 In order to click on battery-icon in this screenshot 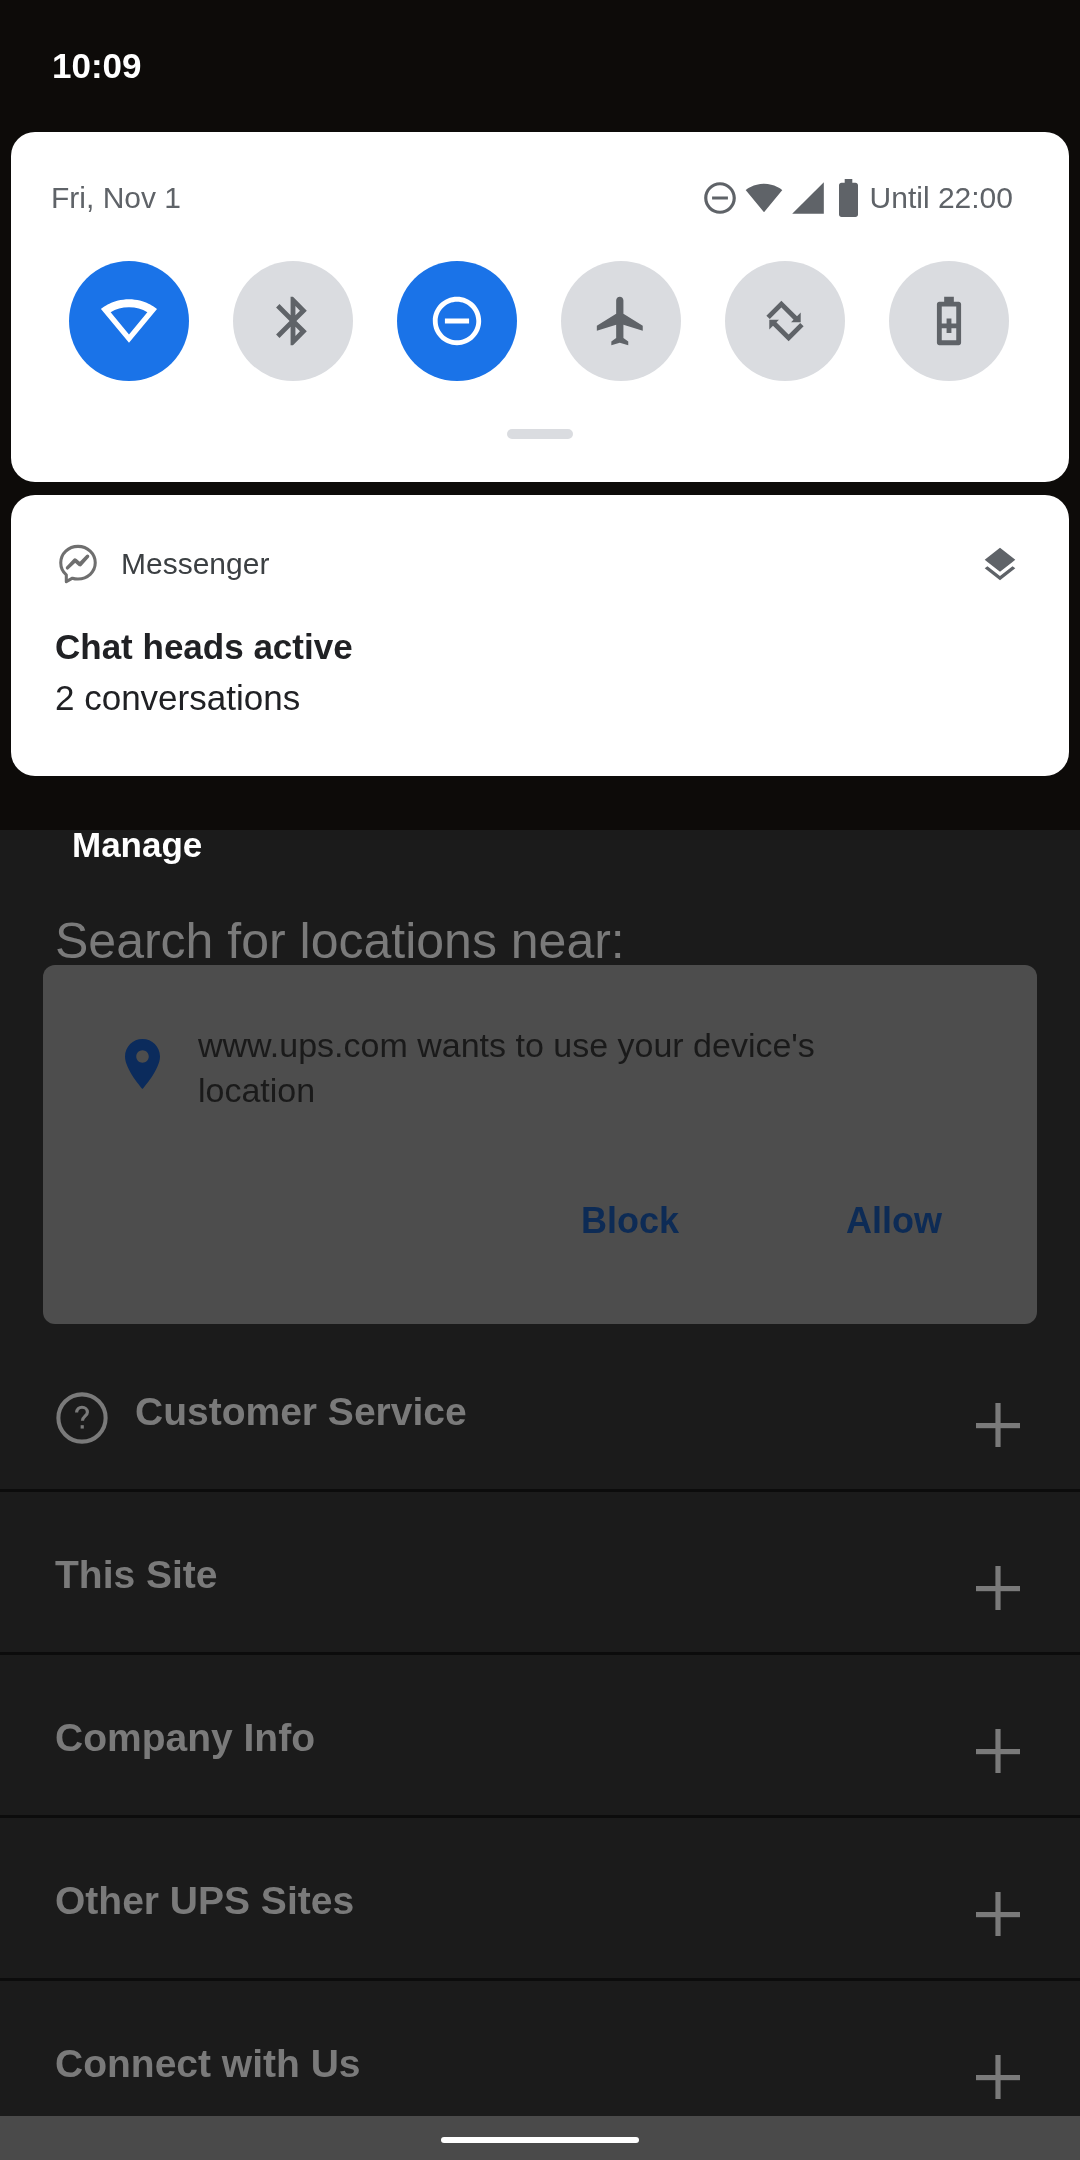, I will do `click(848, 198)`.